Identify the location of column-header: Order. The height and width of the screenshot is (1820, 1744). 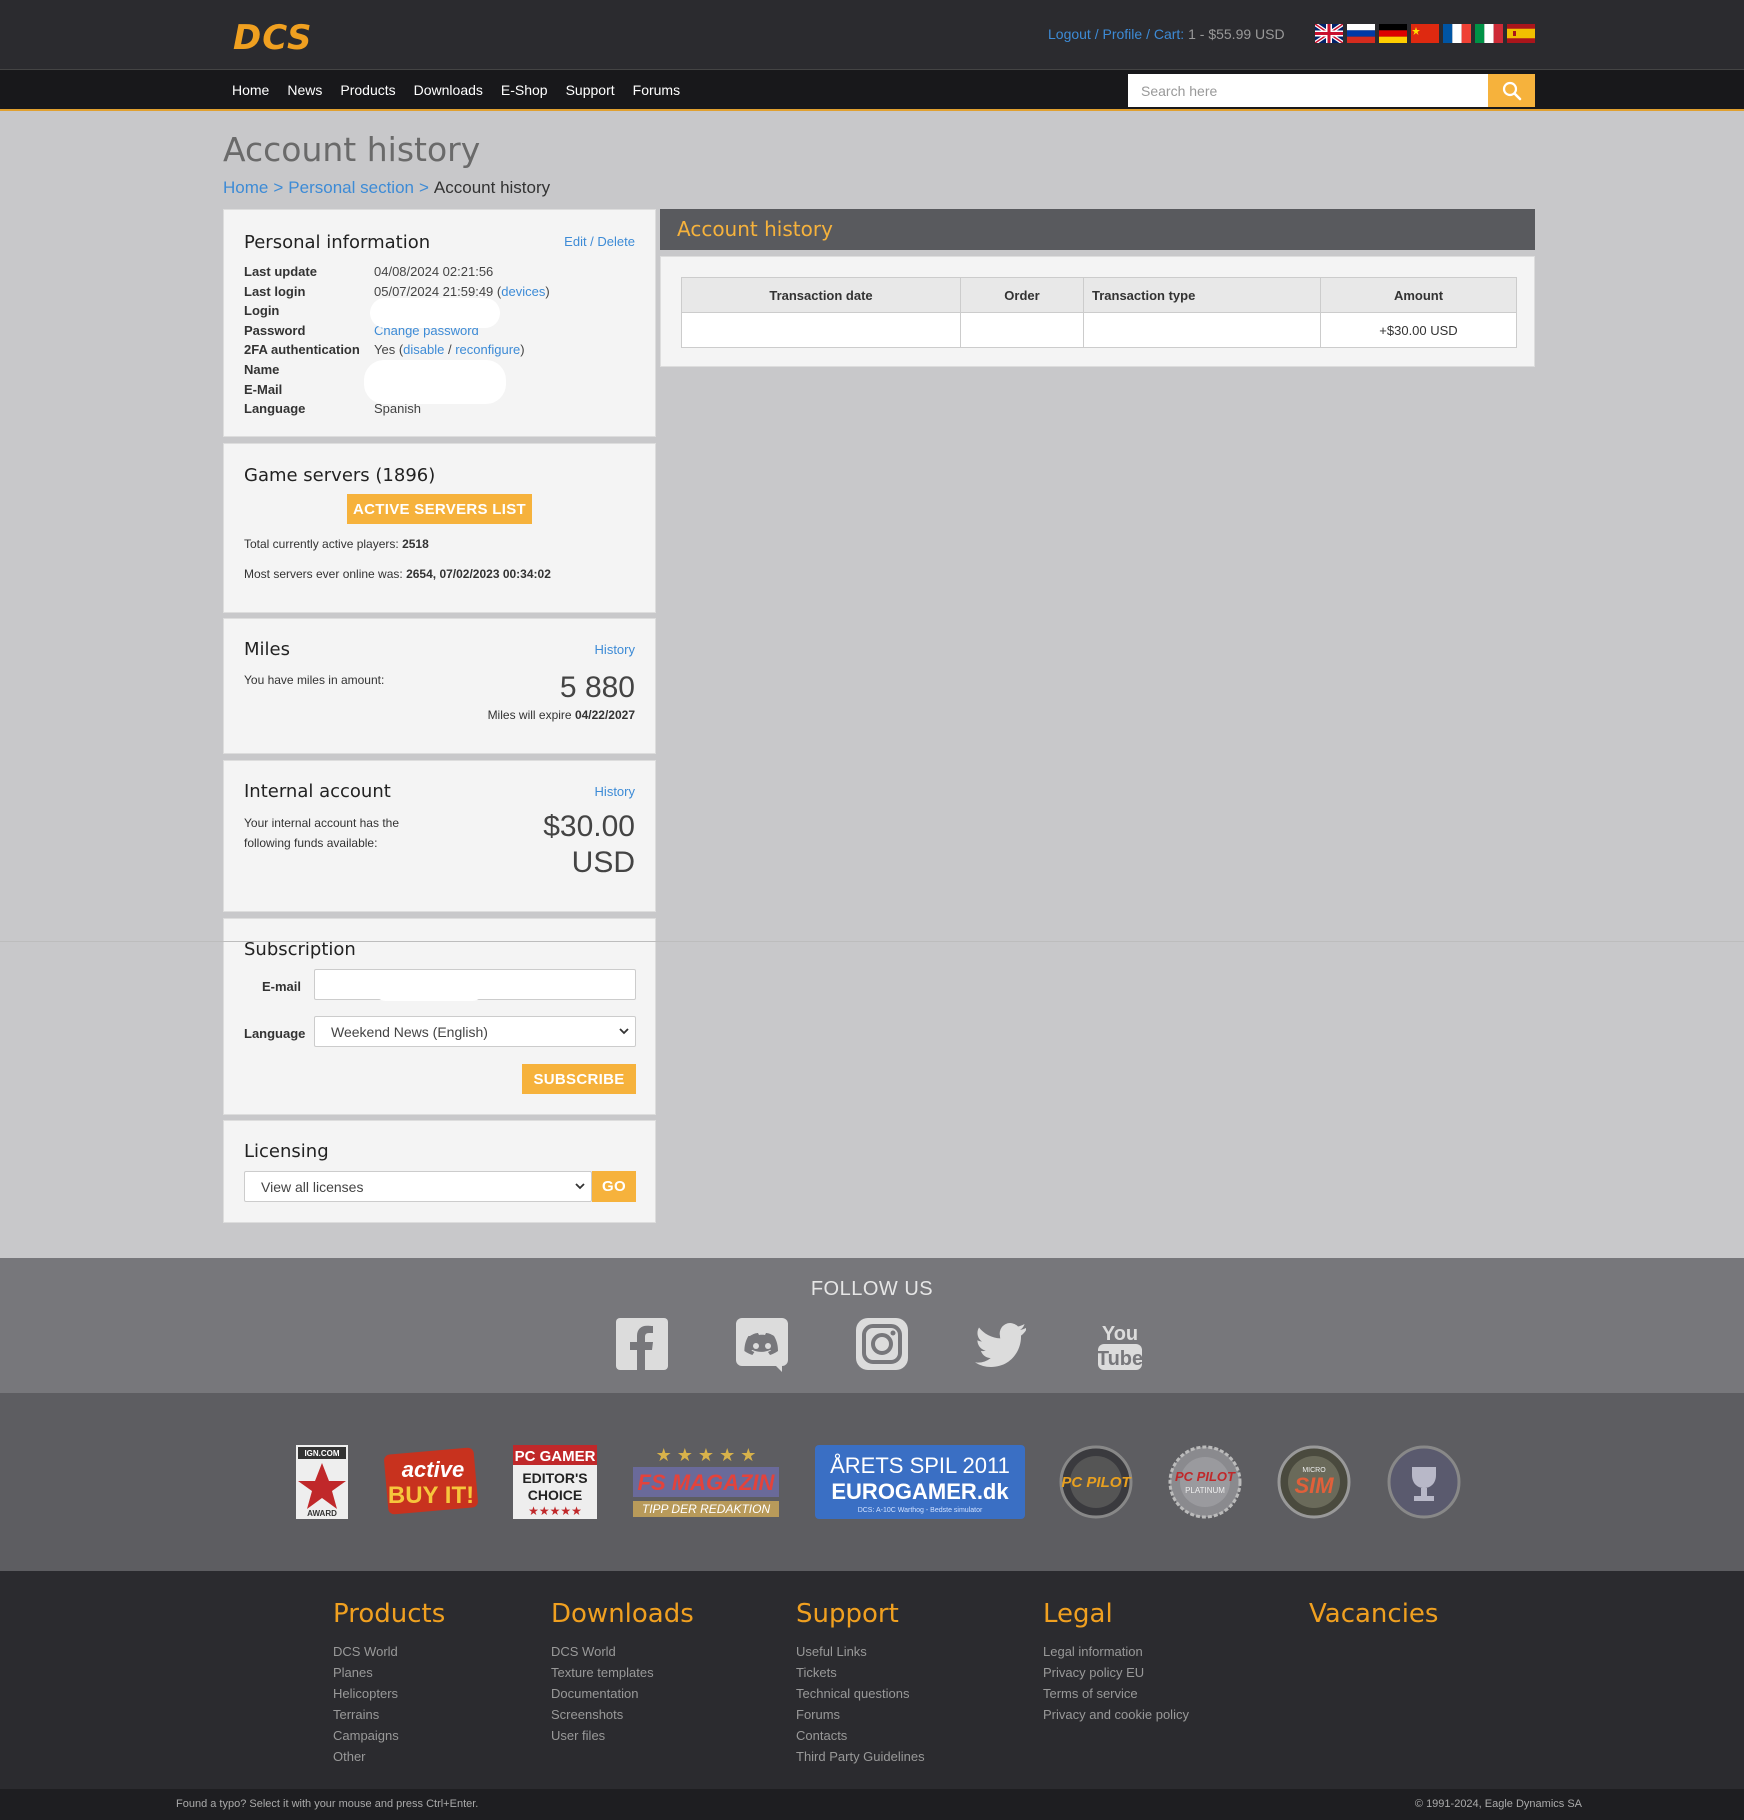
(1022, 295).